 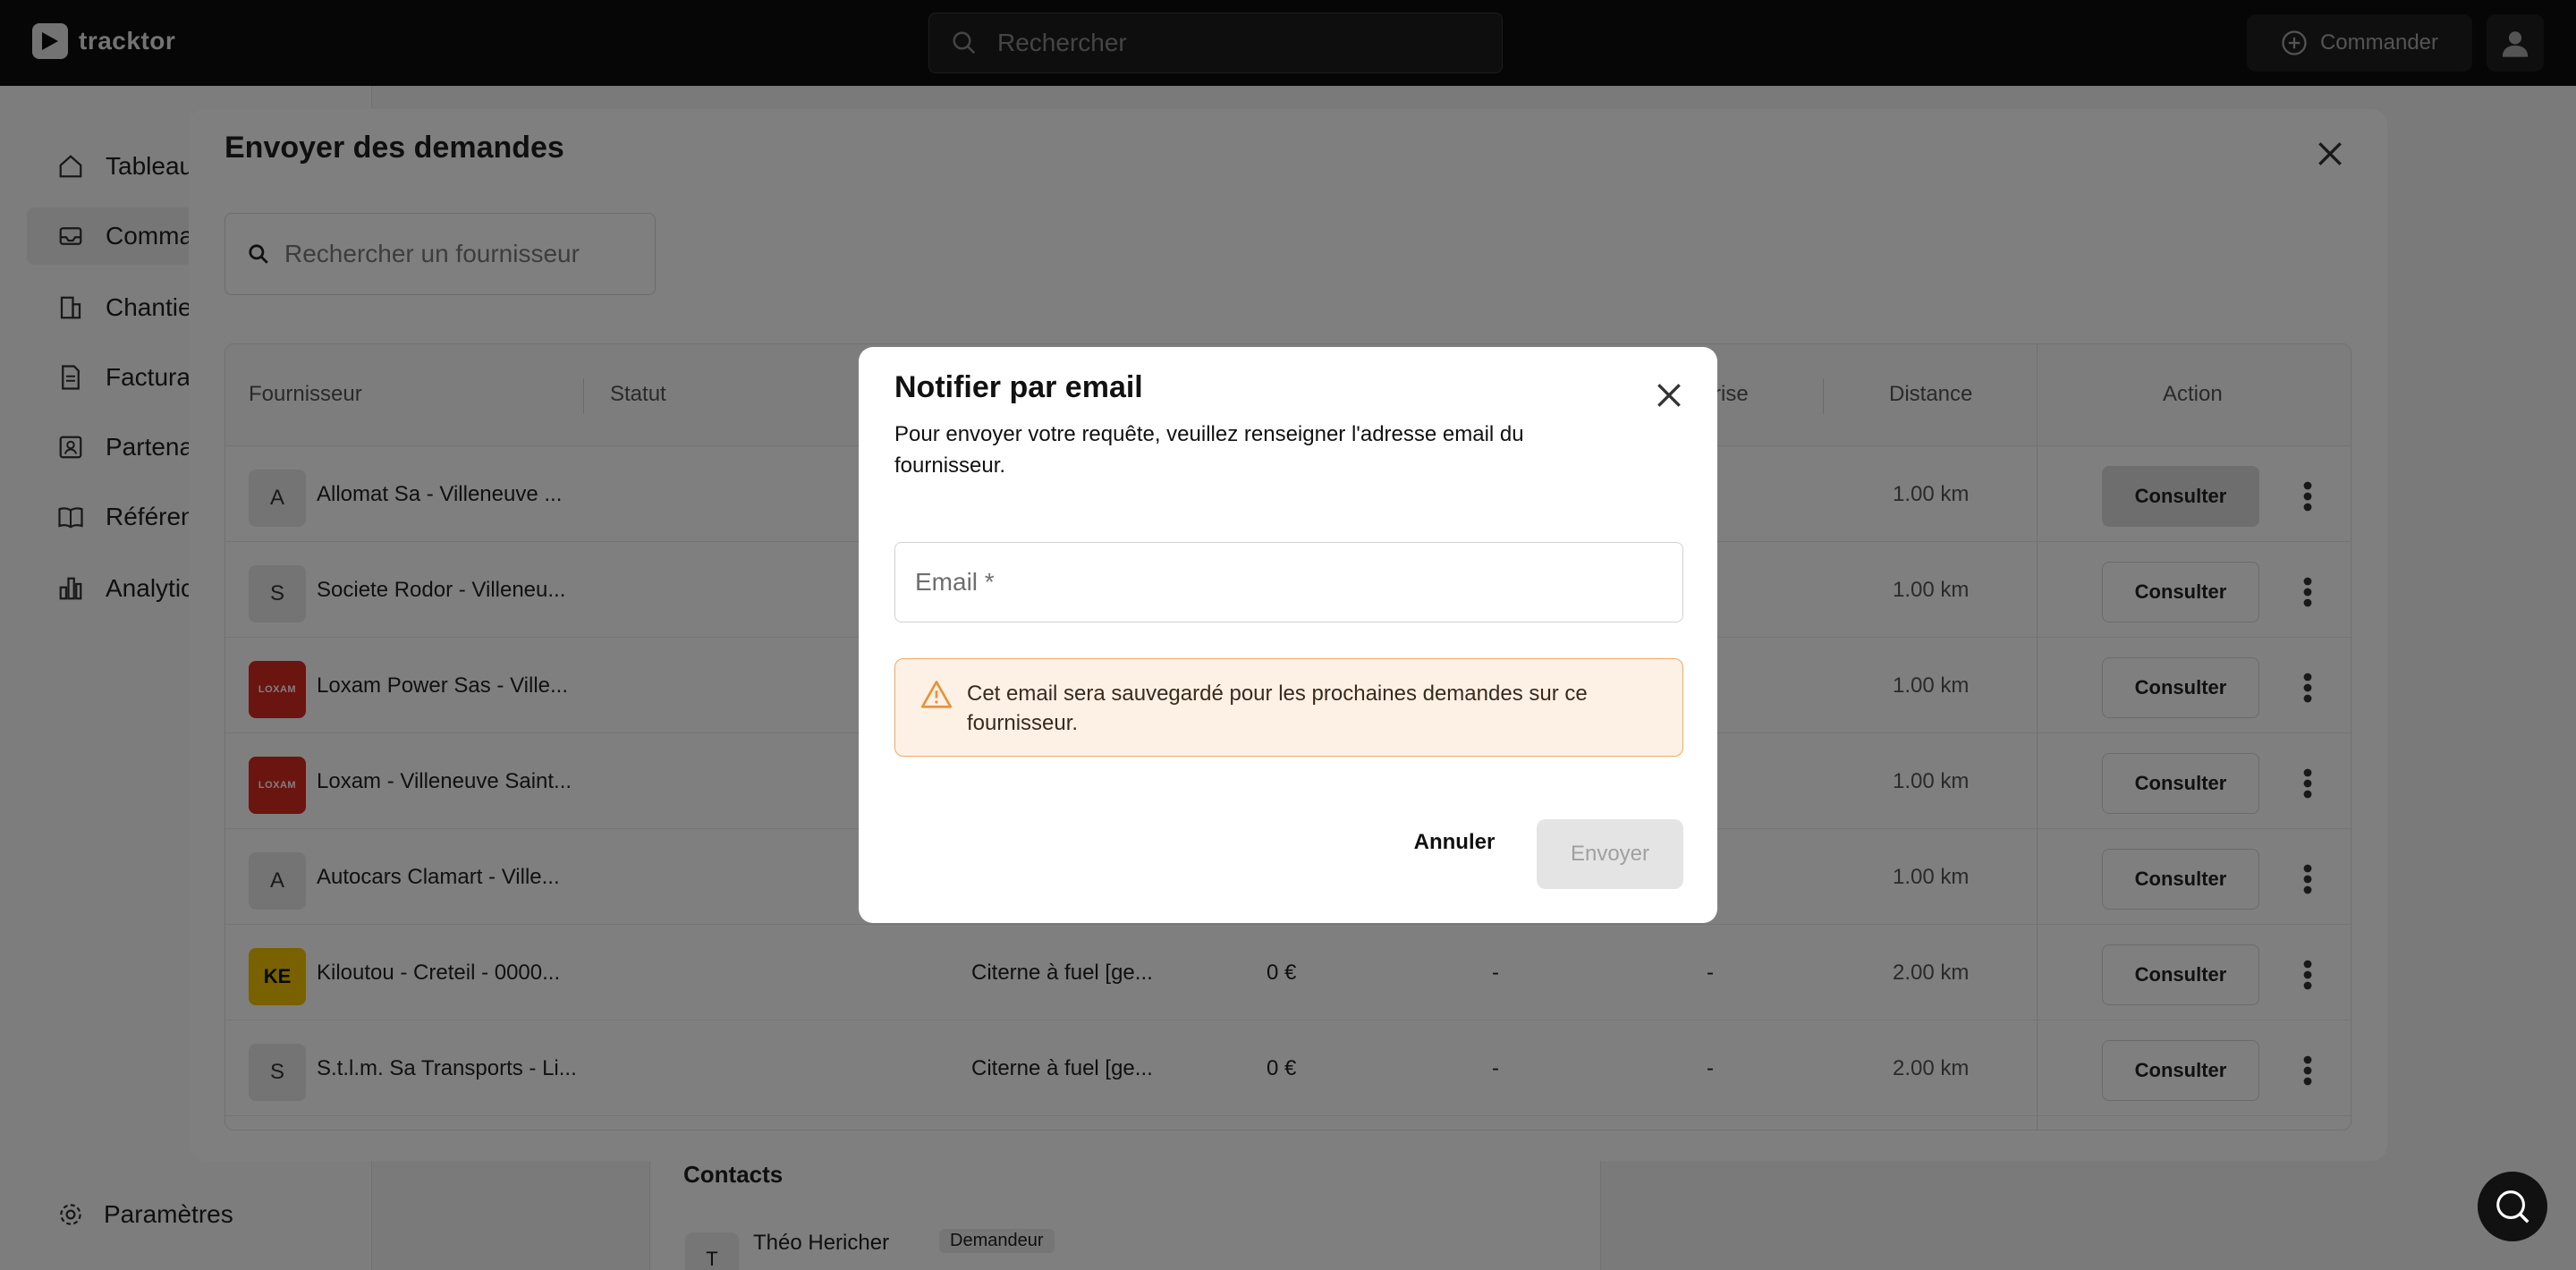 I want to click on dialog-title: Notifier par email, so click(x=1018, y=387).